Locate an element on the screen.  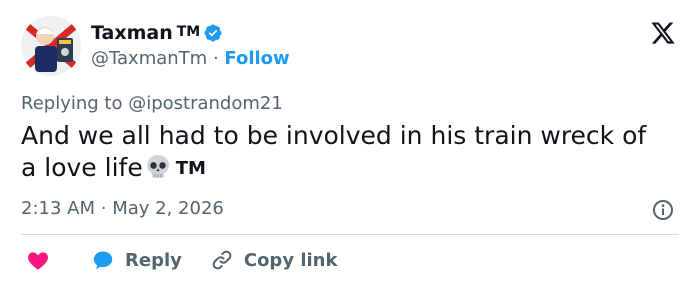
replying-to-line: Replying to @ipostrandom21 is located at coordinates (152, 103).